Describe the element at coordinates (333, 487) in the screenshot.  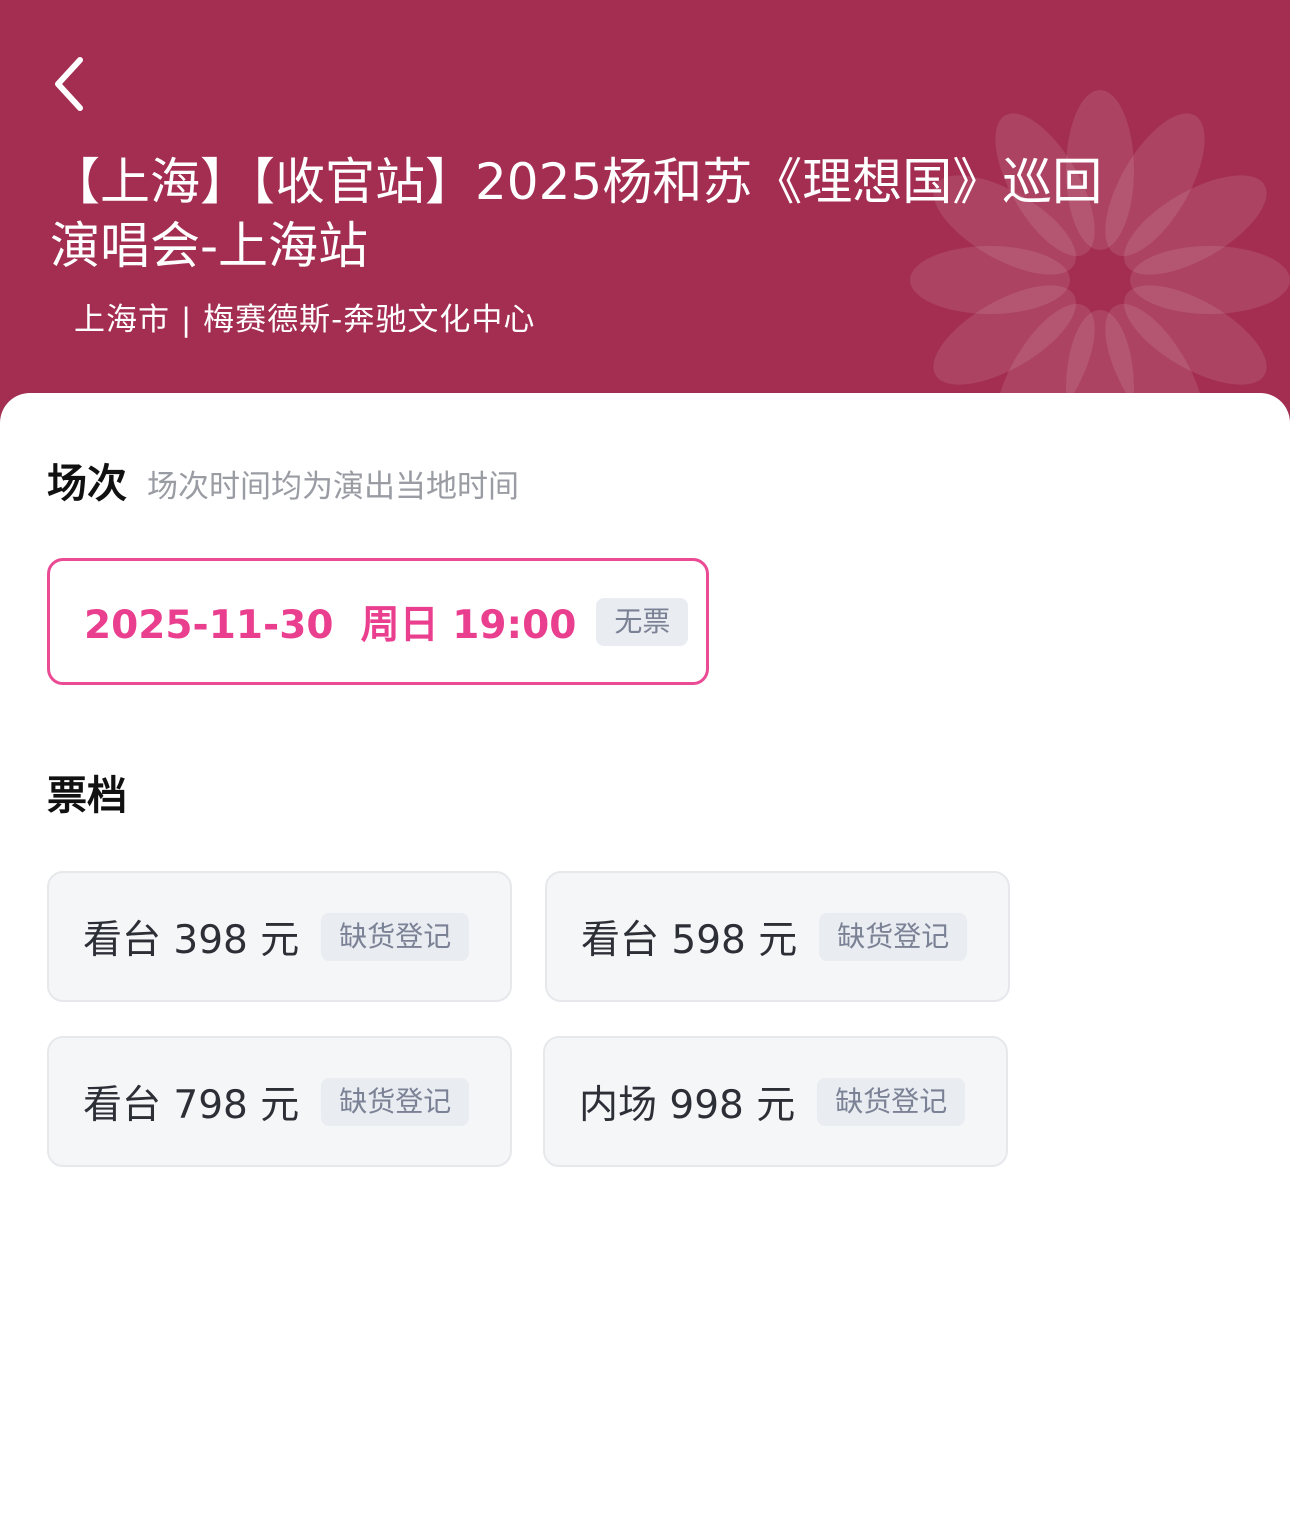
I see `session-time-note: 场次时间均为演出当地时间` at that location.